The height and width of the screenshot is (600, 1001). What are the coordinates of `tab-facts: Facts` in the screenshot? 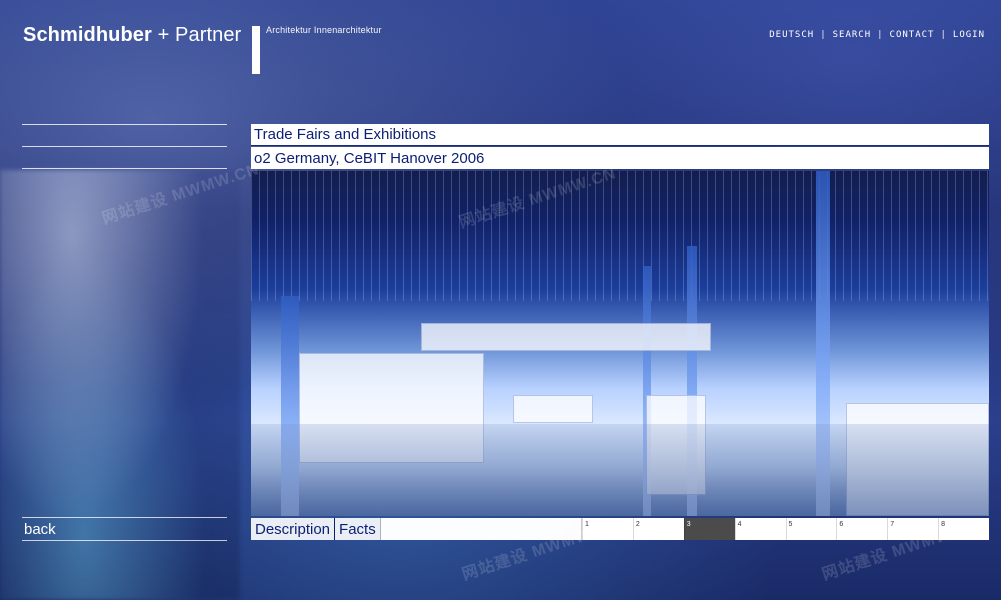 It's located at (358, 529).